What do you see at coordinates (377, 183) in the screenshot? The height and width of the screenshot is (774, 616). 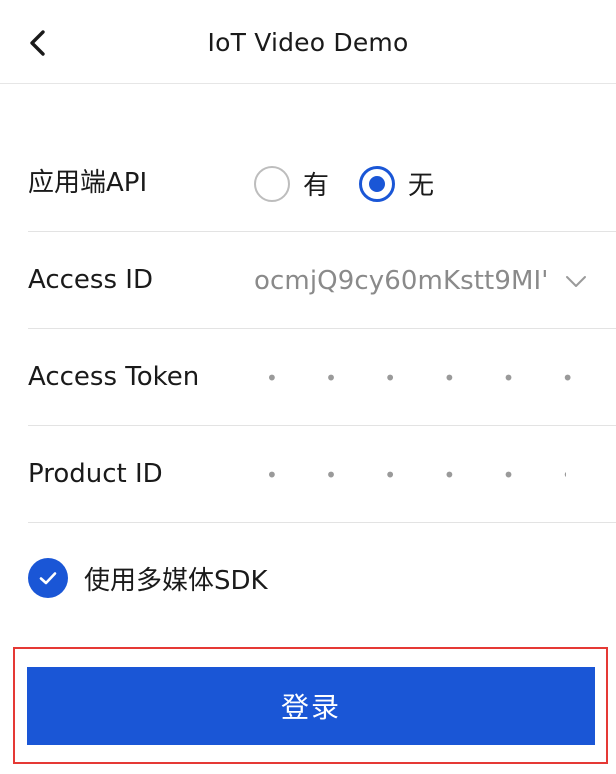 I see `radio-checked-icon` at bounding box center [377, 183].